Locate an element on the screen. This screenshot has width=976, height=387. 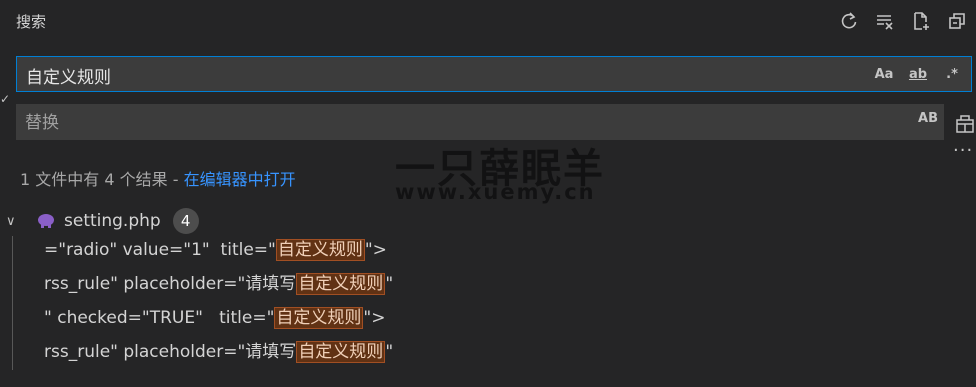
header-actions is located at coordinates (903, 21).